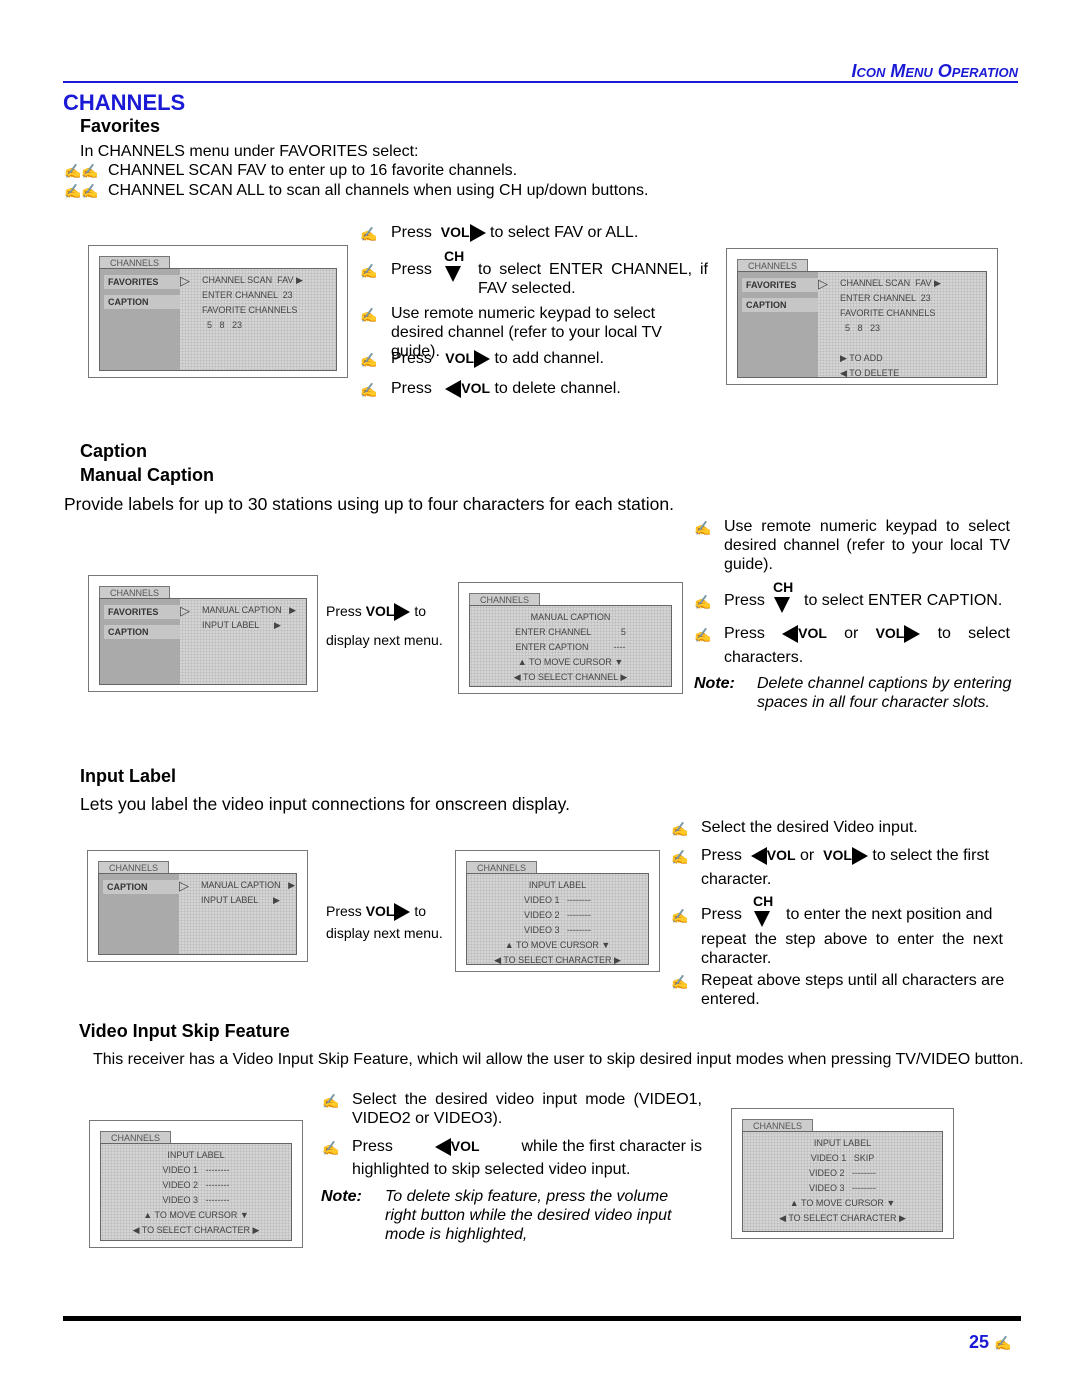 The width and height of the screenshot is (1080, 1397). What do you see at coordinates (861, 358) in the screenshot?
I see `menu-line: ▶ TO ADD` at bounding box center [861, 358].